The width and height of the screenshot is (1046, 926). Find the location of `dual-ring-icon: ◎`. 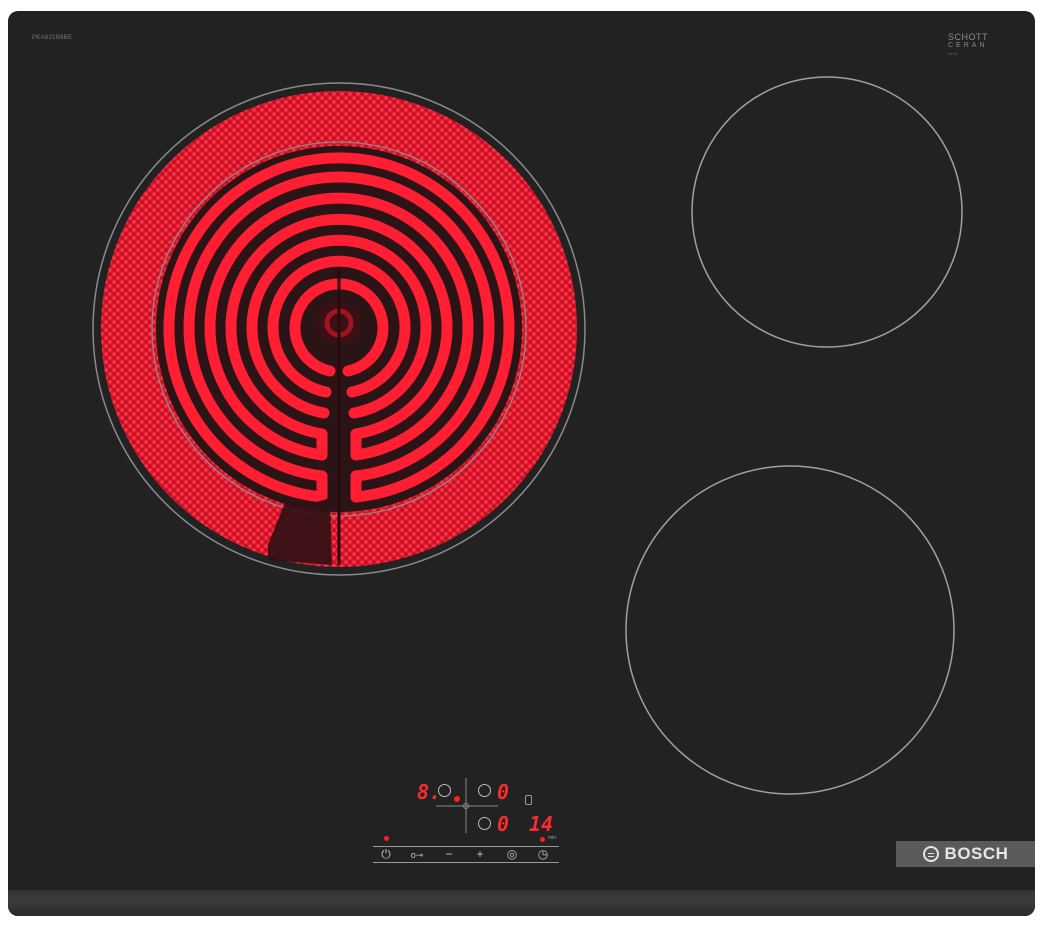

dual-ring-icon: ◎ is located at coordinates (512, 854).